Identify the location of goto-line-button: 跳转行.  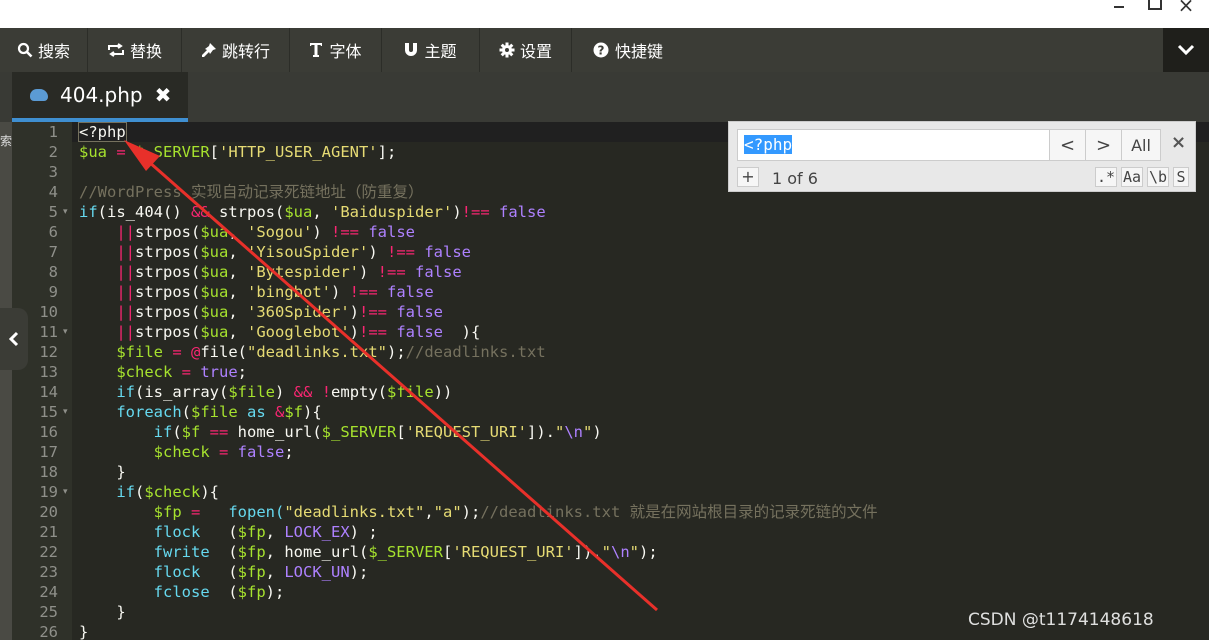
(236, 50).